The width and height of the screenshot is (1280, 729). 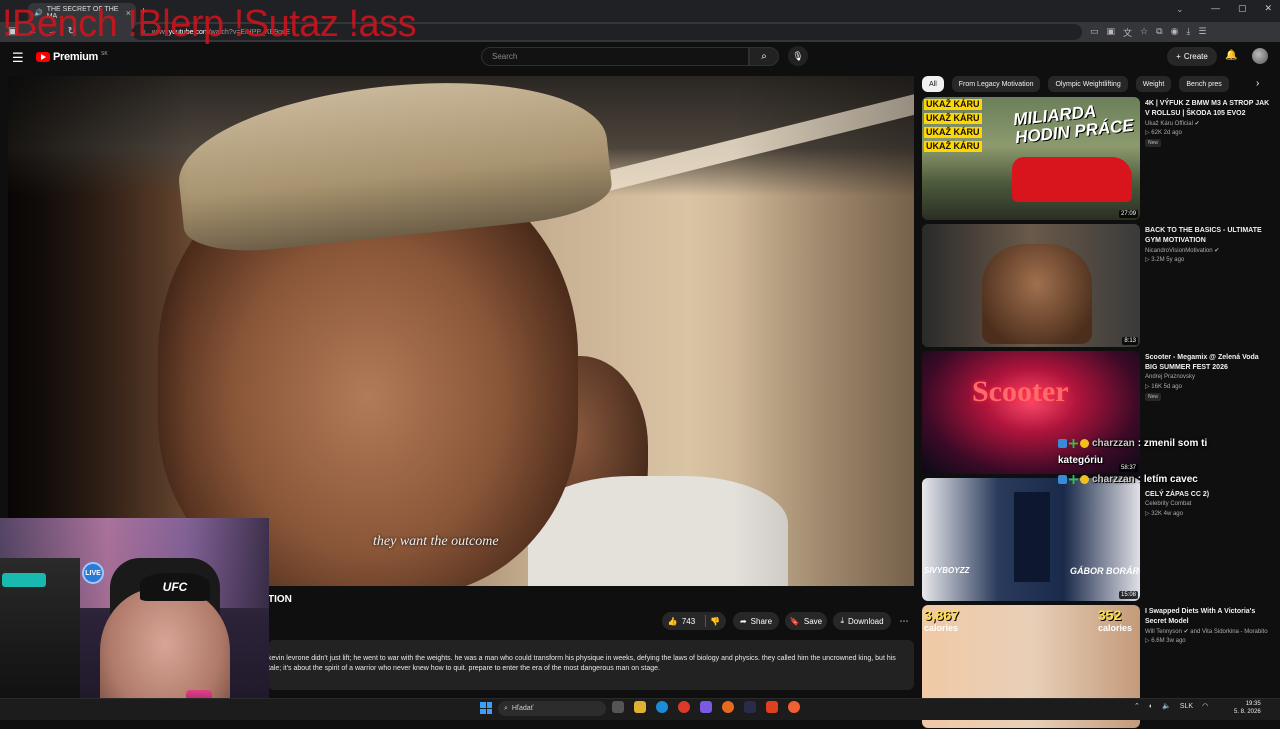 I want to click on downloads-icon: ⤓, so click(x=1188, y=32).